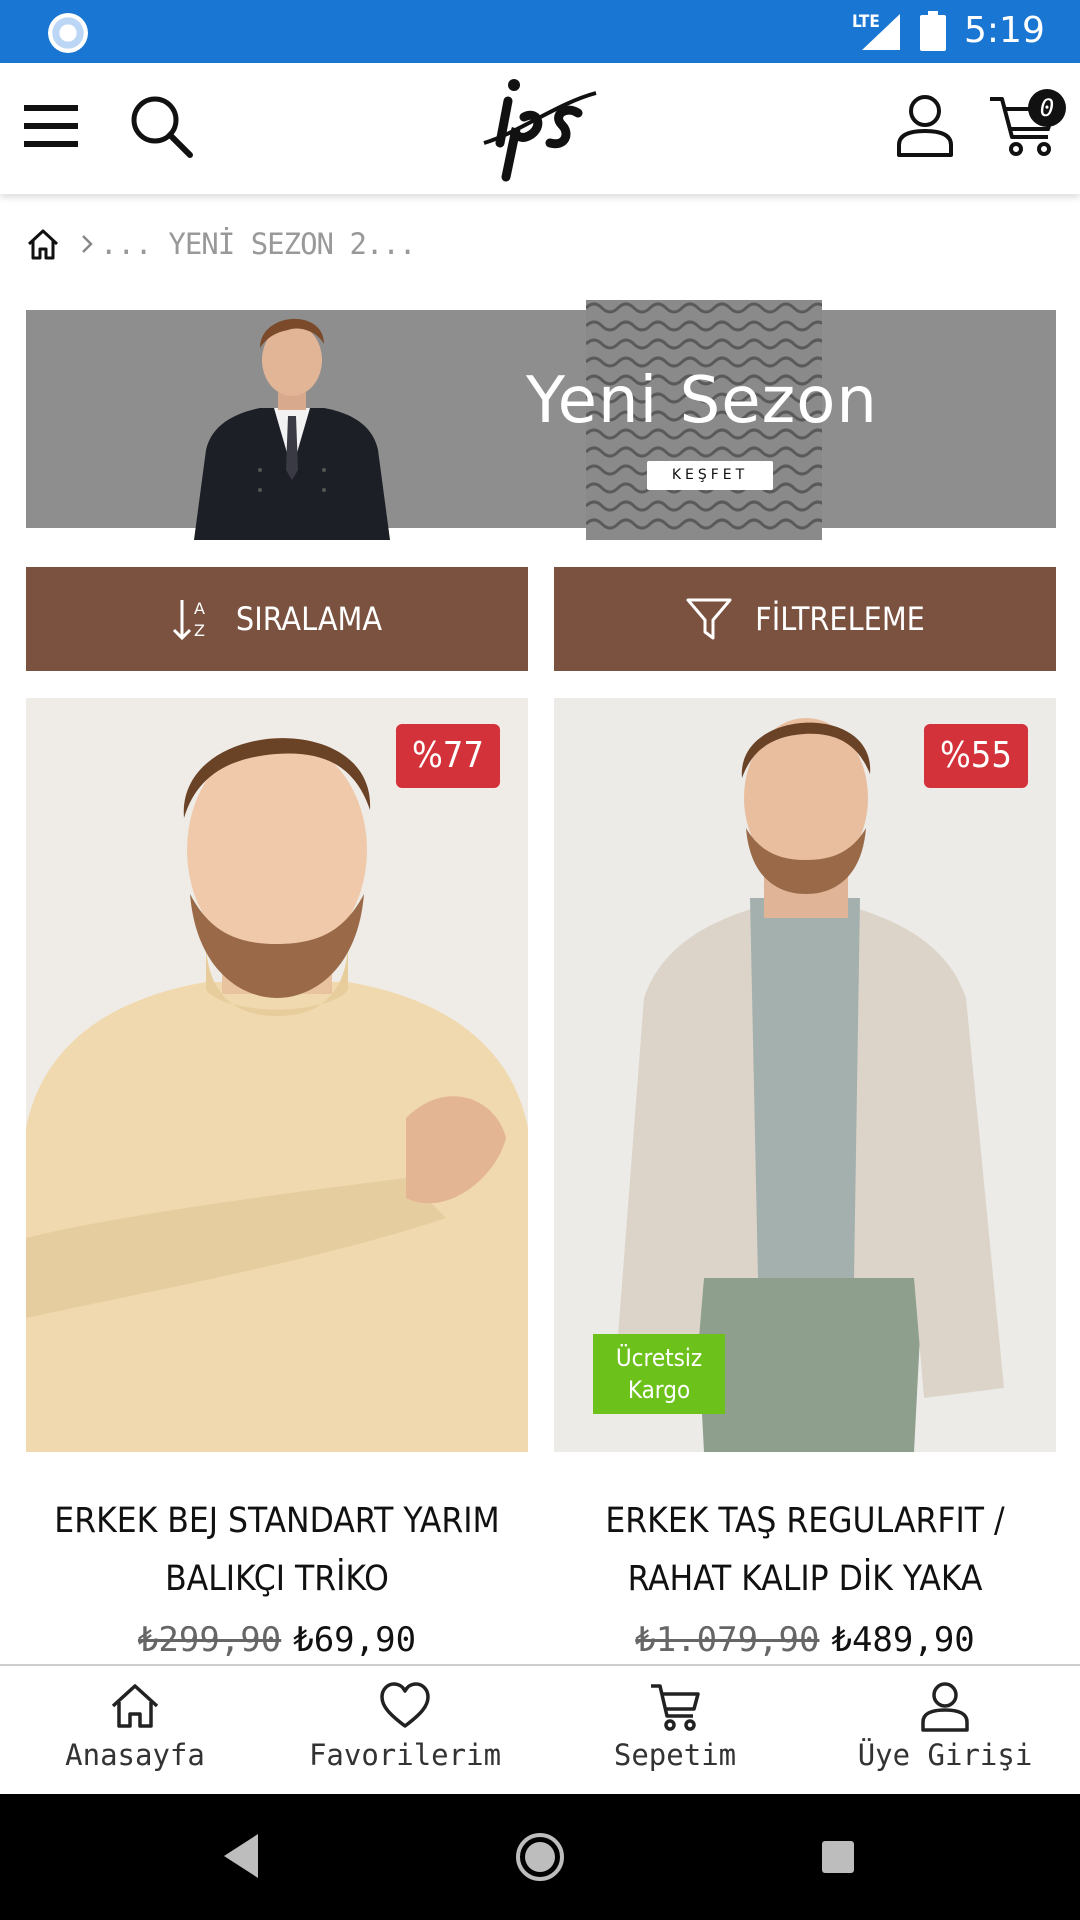 Image resolution: width=1080 pixels, height=1920 pixels. I want to click on banner-title: Yeni Sezon, so click(702, 401).